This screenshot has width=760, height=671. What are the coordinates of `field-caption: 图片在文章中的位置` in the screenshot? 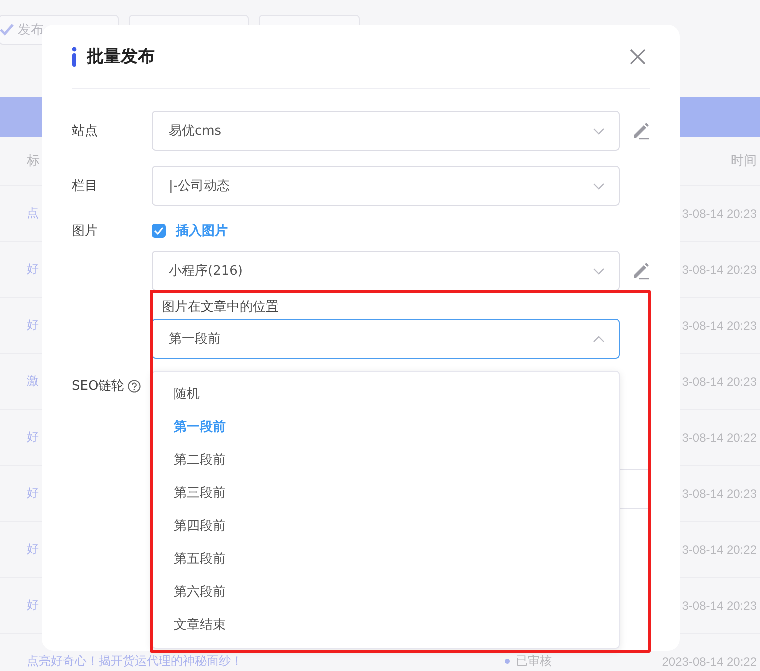 It's located at (221, 308).